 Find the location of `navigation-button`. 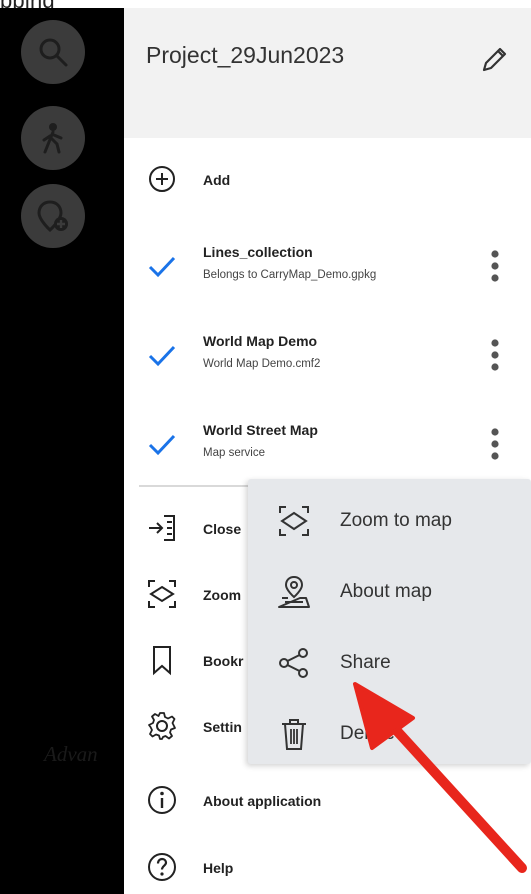

navigation-button is located at coordinates (53, 138).